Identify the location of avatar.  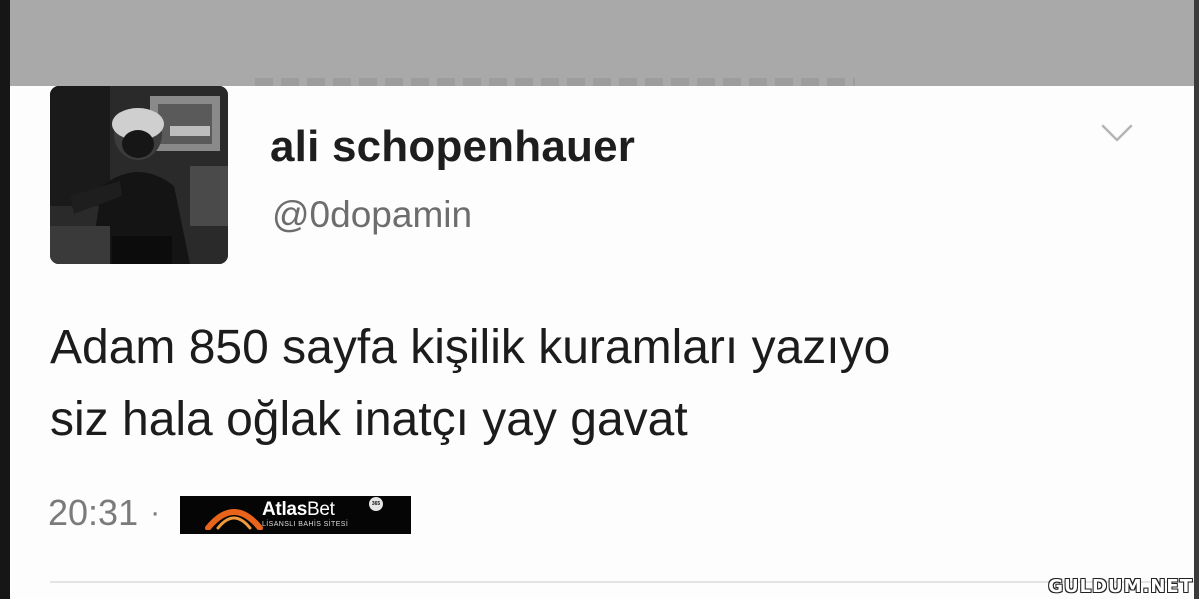
(139, 175).